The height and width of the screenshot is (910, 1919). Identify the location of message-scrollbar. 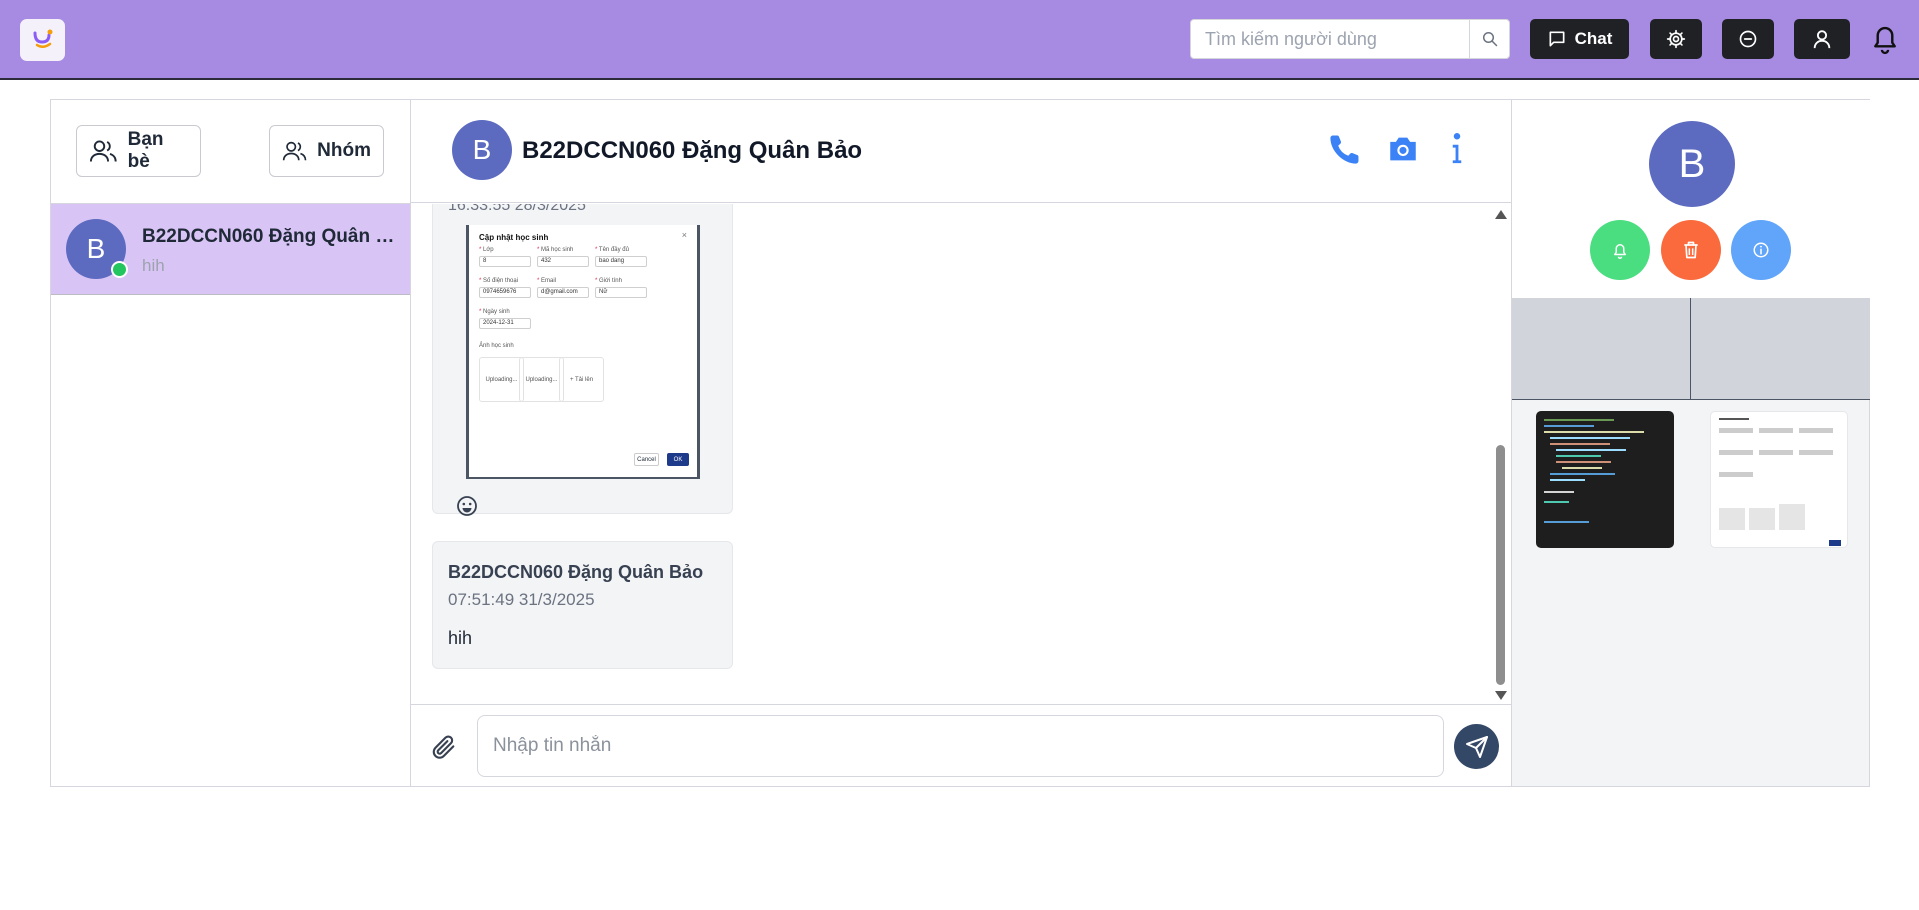
(1501, 455).